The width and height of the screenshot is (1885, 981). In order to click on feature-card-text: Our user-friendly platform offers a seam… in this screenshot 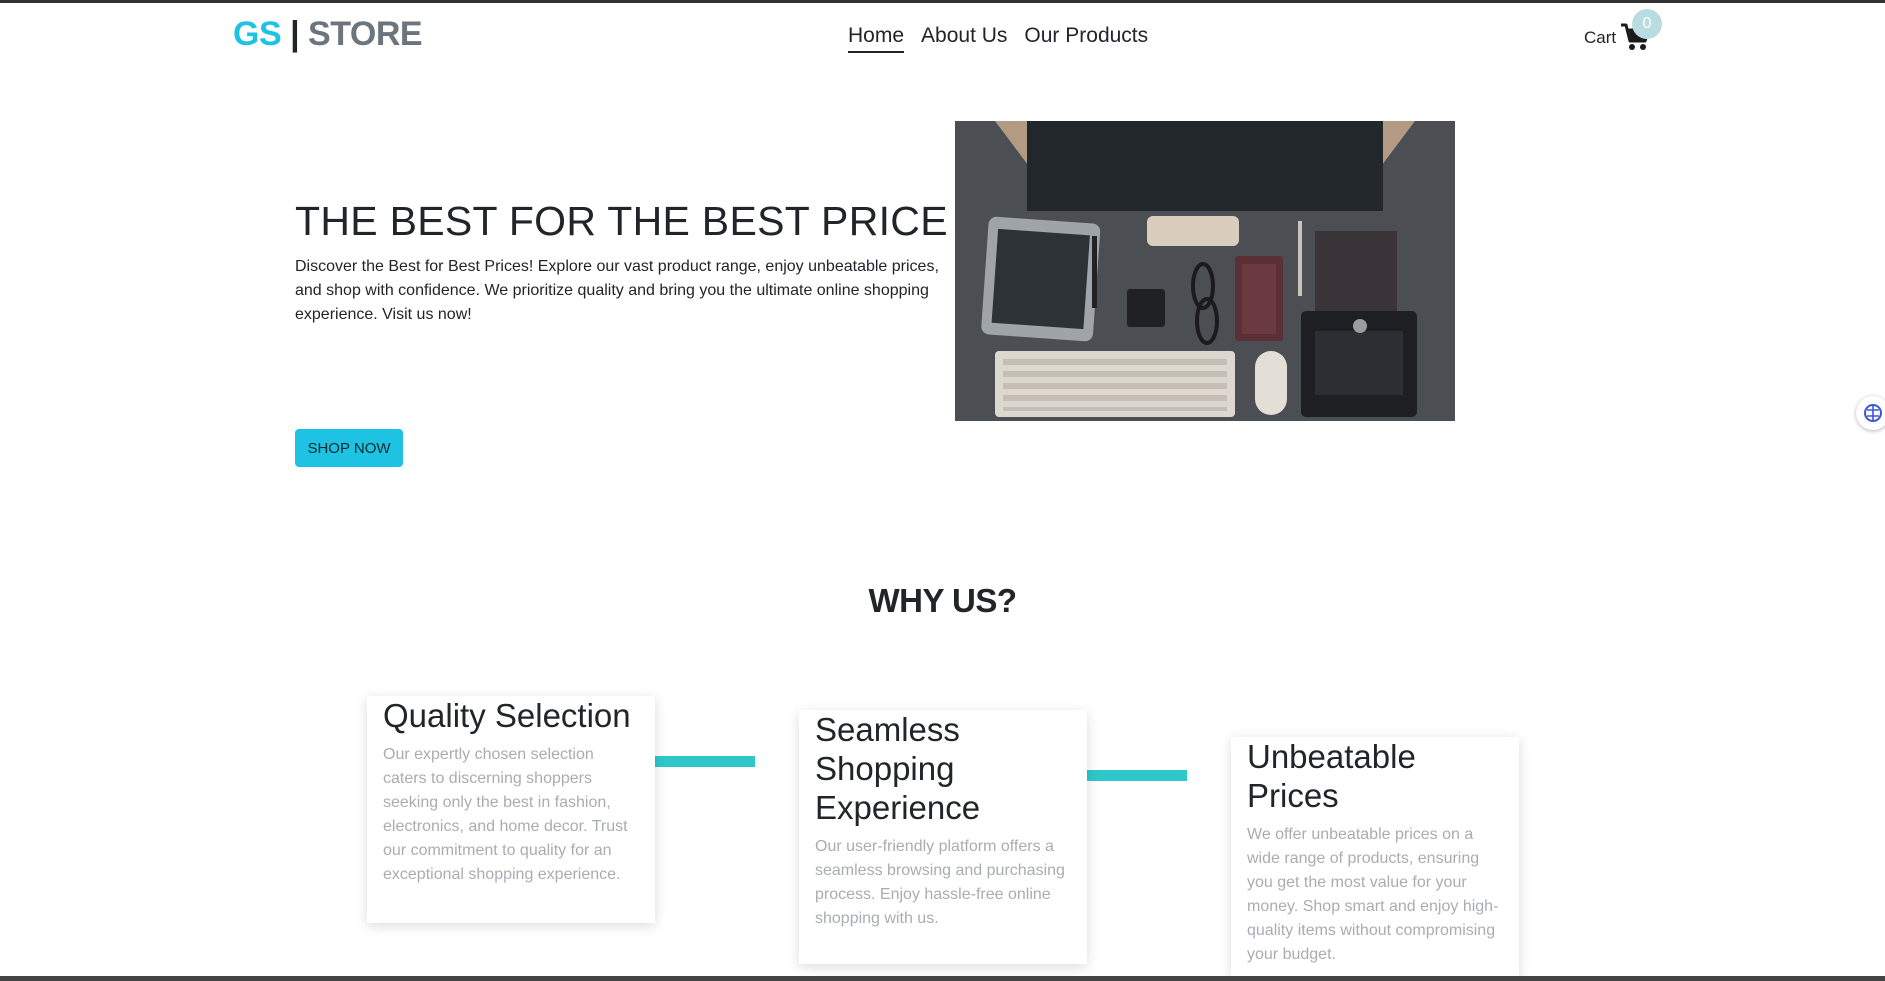, I will do `click(940, 882)`.